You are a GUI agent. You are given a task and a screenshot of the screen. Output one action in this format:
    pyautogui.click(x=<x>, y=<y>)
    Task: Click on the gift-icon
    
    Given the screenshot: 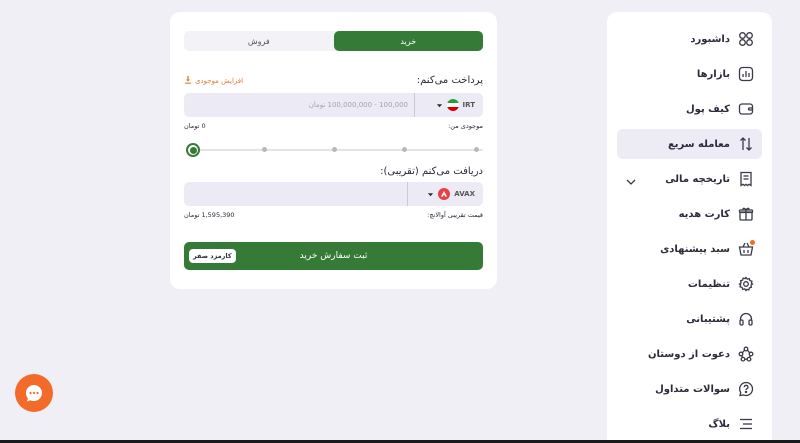 What is the action you would take?
    pyautogui.click(x=746, y=214)
    